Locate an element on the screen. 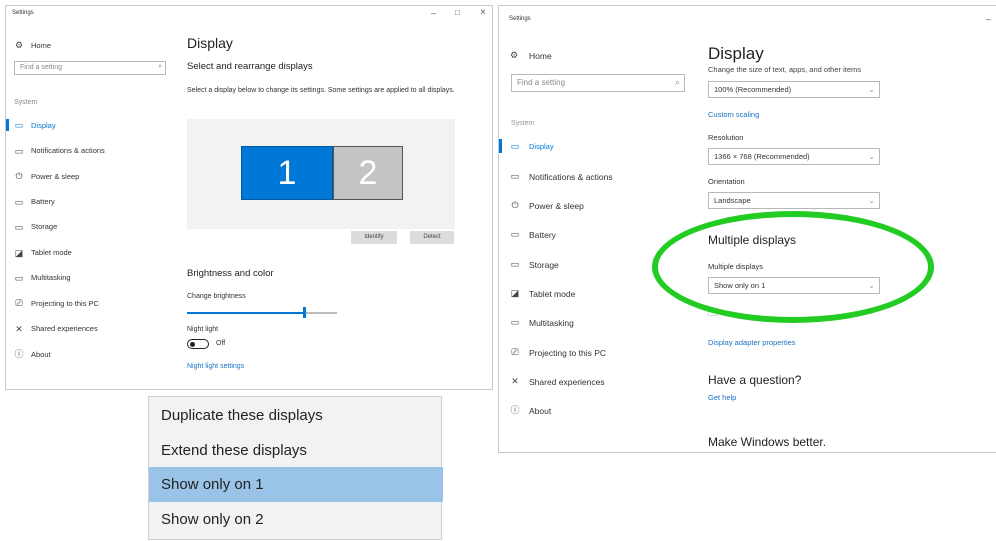 The width and height of the screenshot is (996, 541). brightness-label: Change brightness is located at coordinates (216, 296).